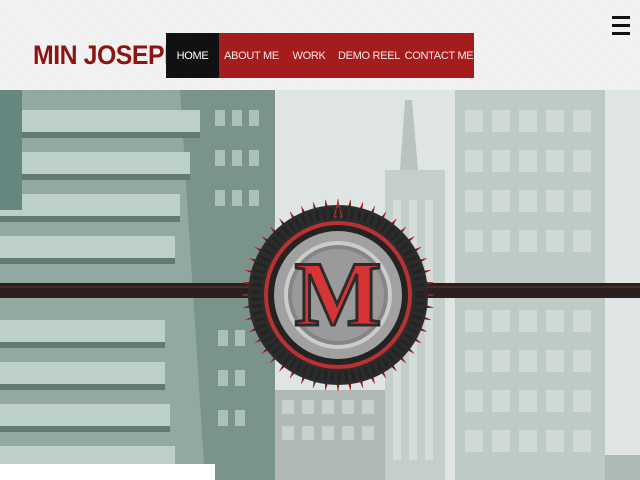 Image resolution: width=640 pixels, height=480 pixels. Describe the element at coordinates (192, 55) in the screenshot. I see `nav-item-home: HOME` at that location.